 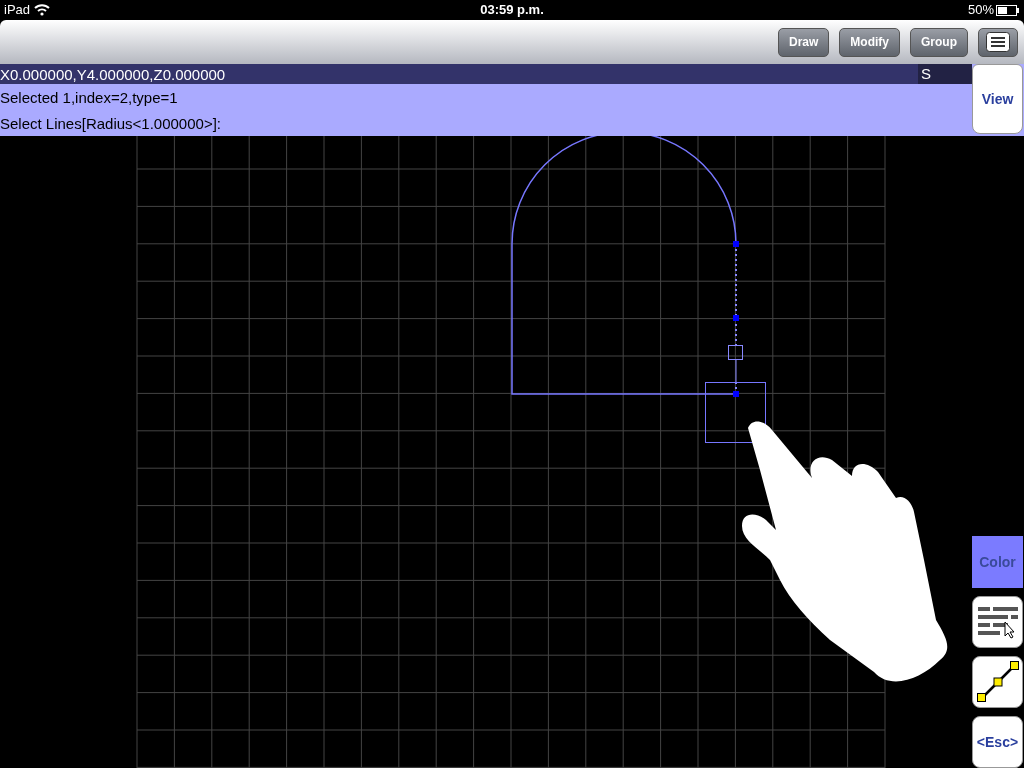 I want to click on coordinates-readout: X0.000000,Y4.000000,Z0.000000, so click(x=113, y=74).